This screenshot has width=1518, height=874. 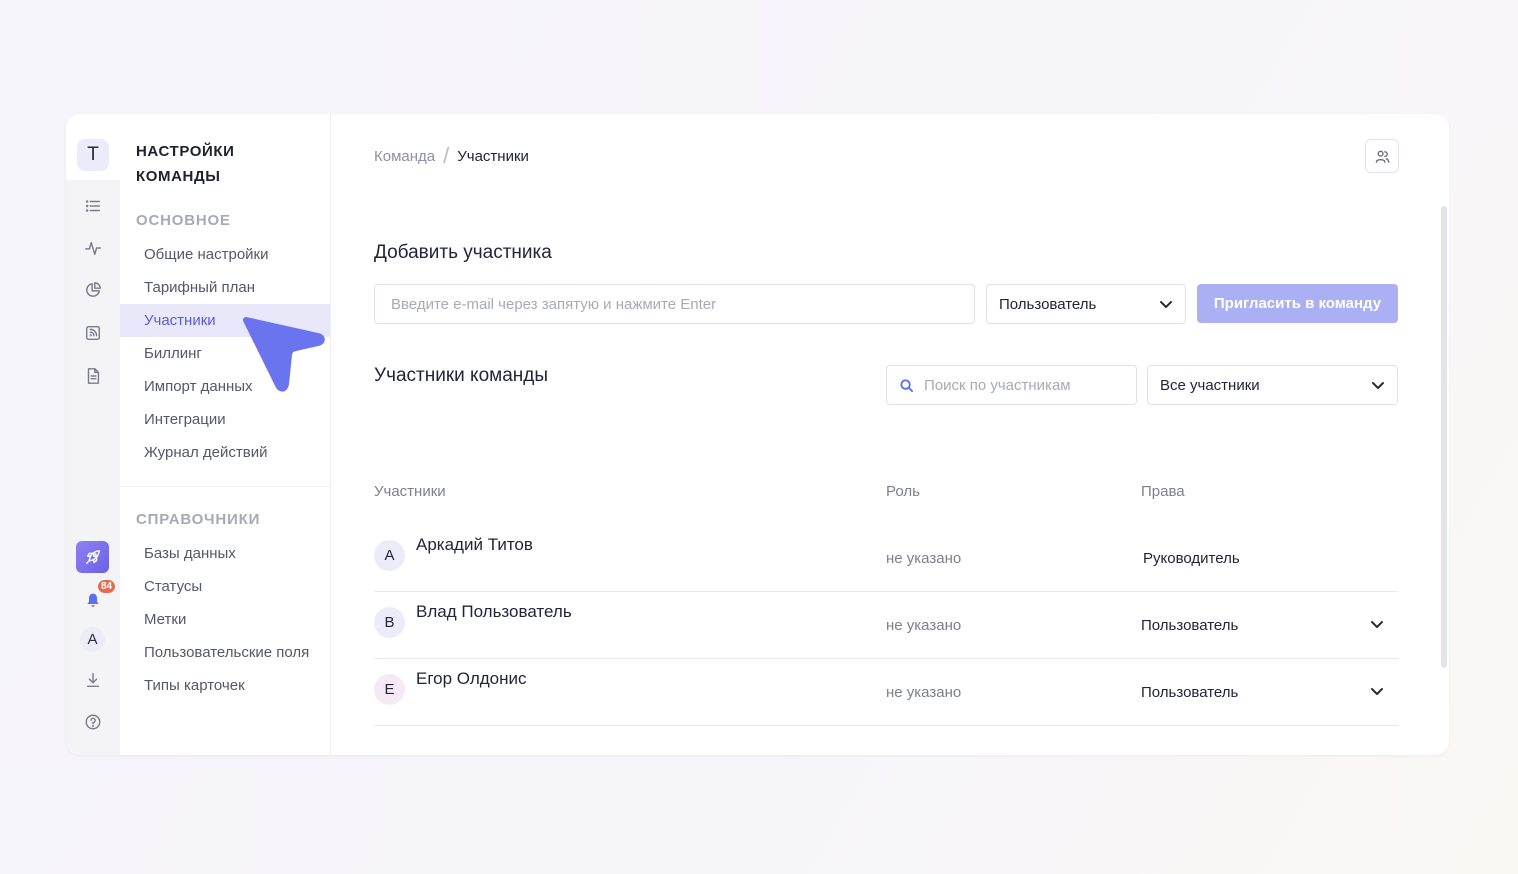 I want to click on members-filter-select: Все участники, so click(x=1272, y=385).